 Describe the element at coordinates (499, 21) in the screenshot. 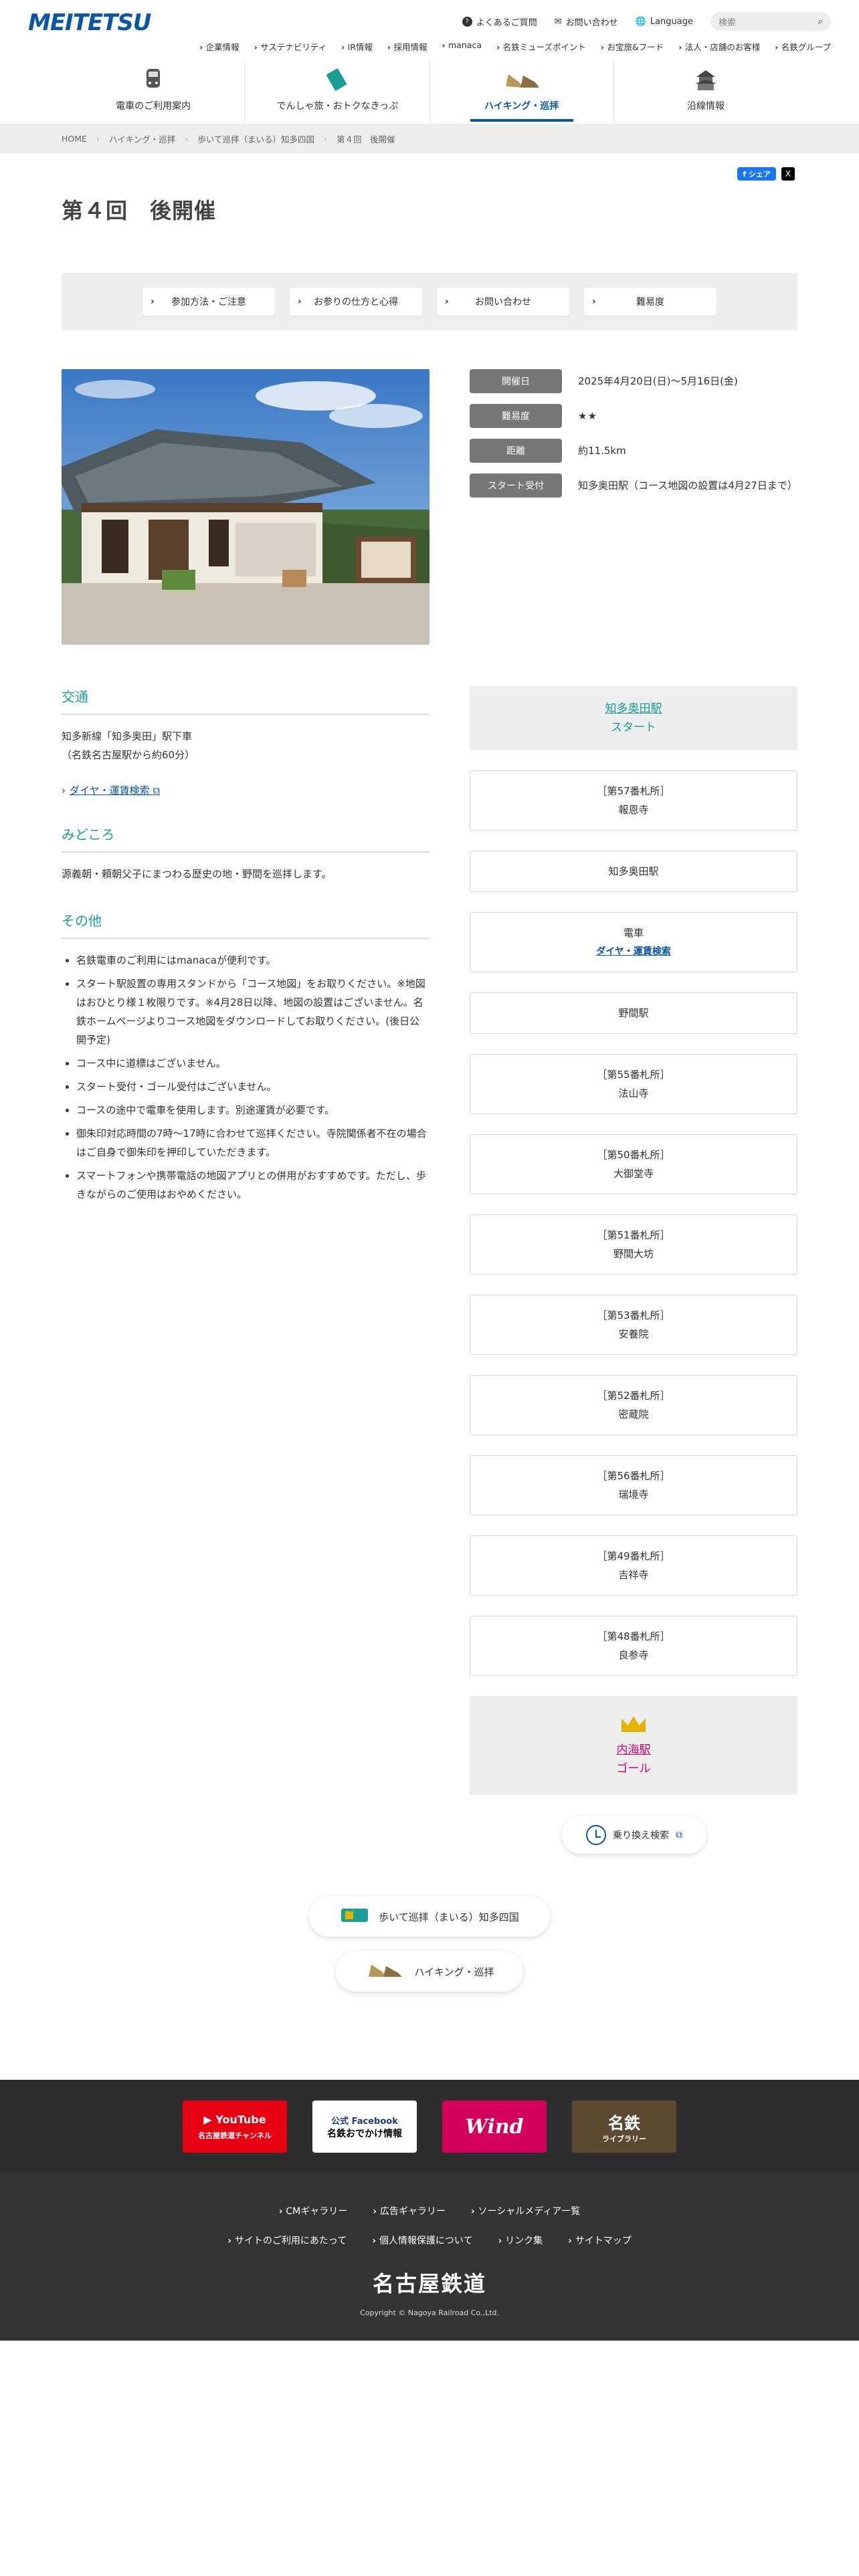

I see `faq-link: ? よくあるご質問` at that location.